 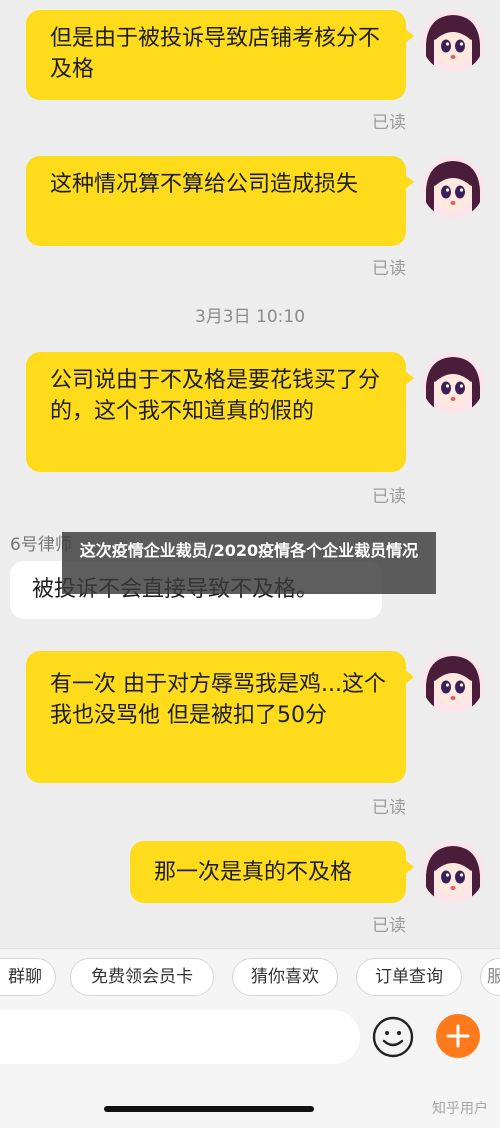 I want to click on quick-reply-service: 服, so click(x=490, y=977).